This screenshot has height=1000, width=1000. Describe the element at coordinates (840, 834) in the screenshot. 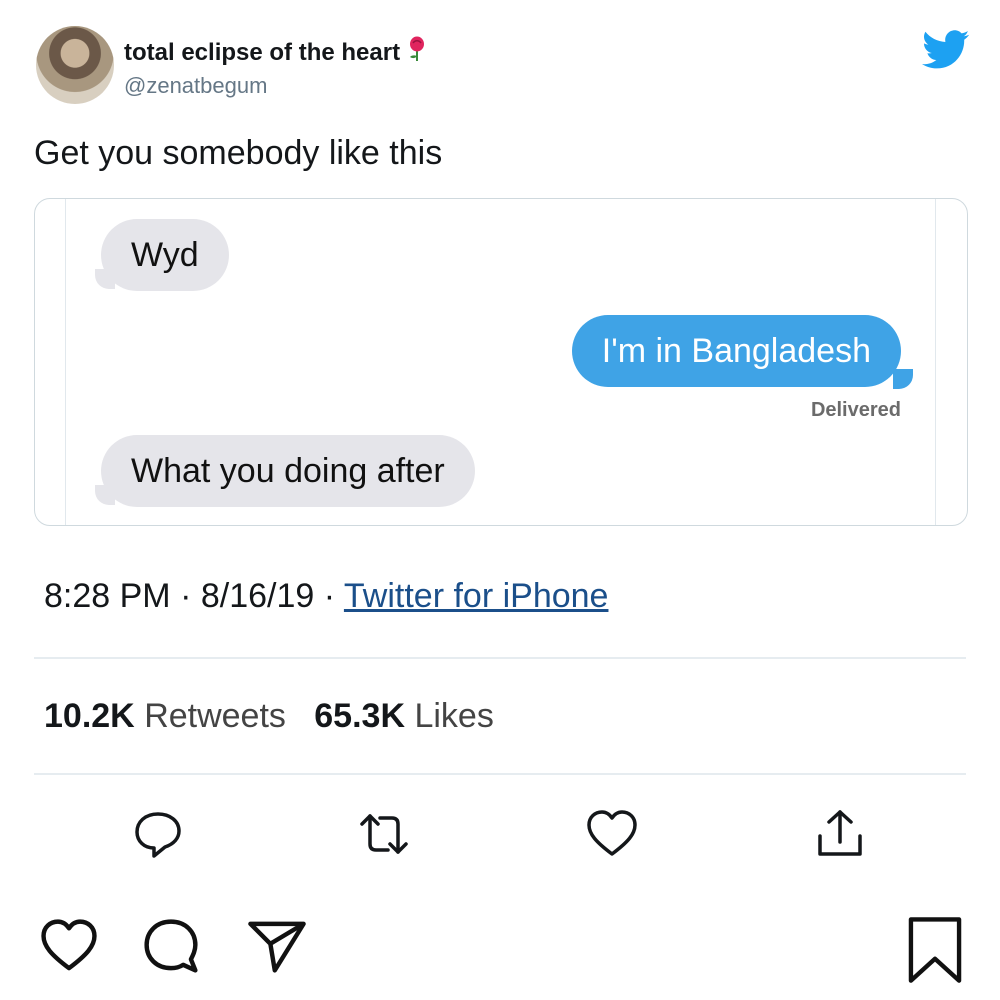

I see `share-icon` at that location.